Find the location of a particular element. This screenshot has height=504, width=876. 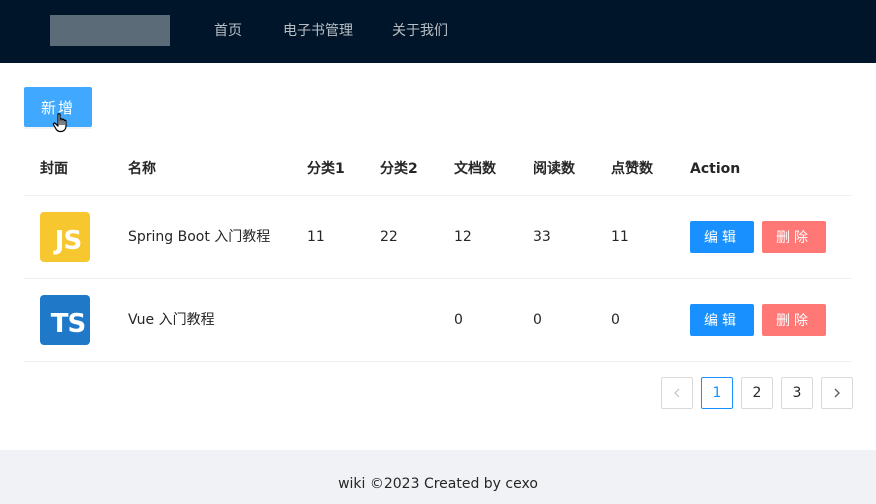

nav-item-home: 首页 is located at coordinates (228, 31).